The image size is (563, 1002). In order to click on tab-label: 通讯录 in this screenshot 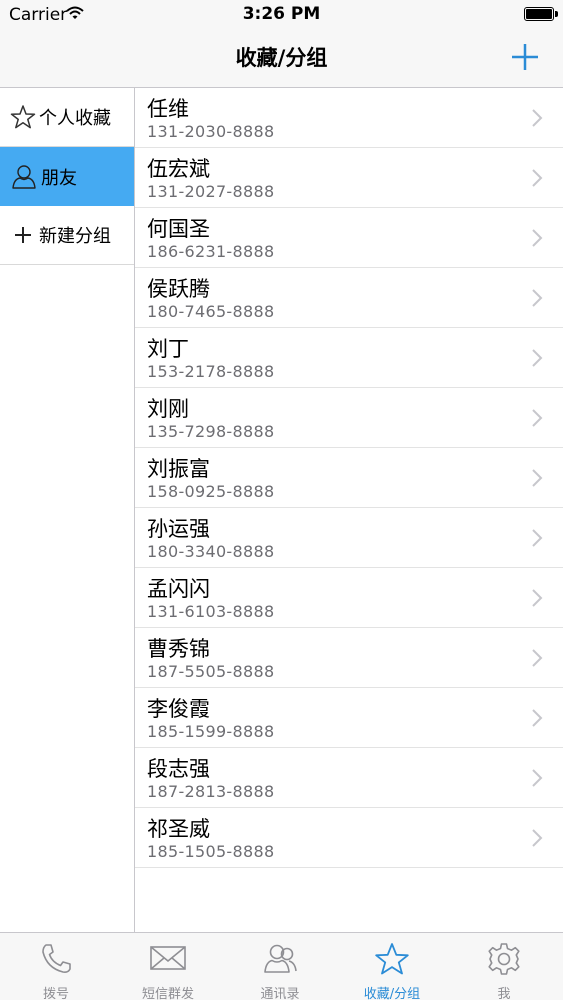, I will do `click(280, 994)`.